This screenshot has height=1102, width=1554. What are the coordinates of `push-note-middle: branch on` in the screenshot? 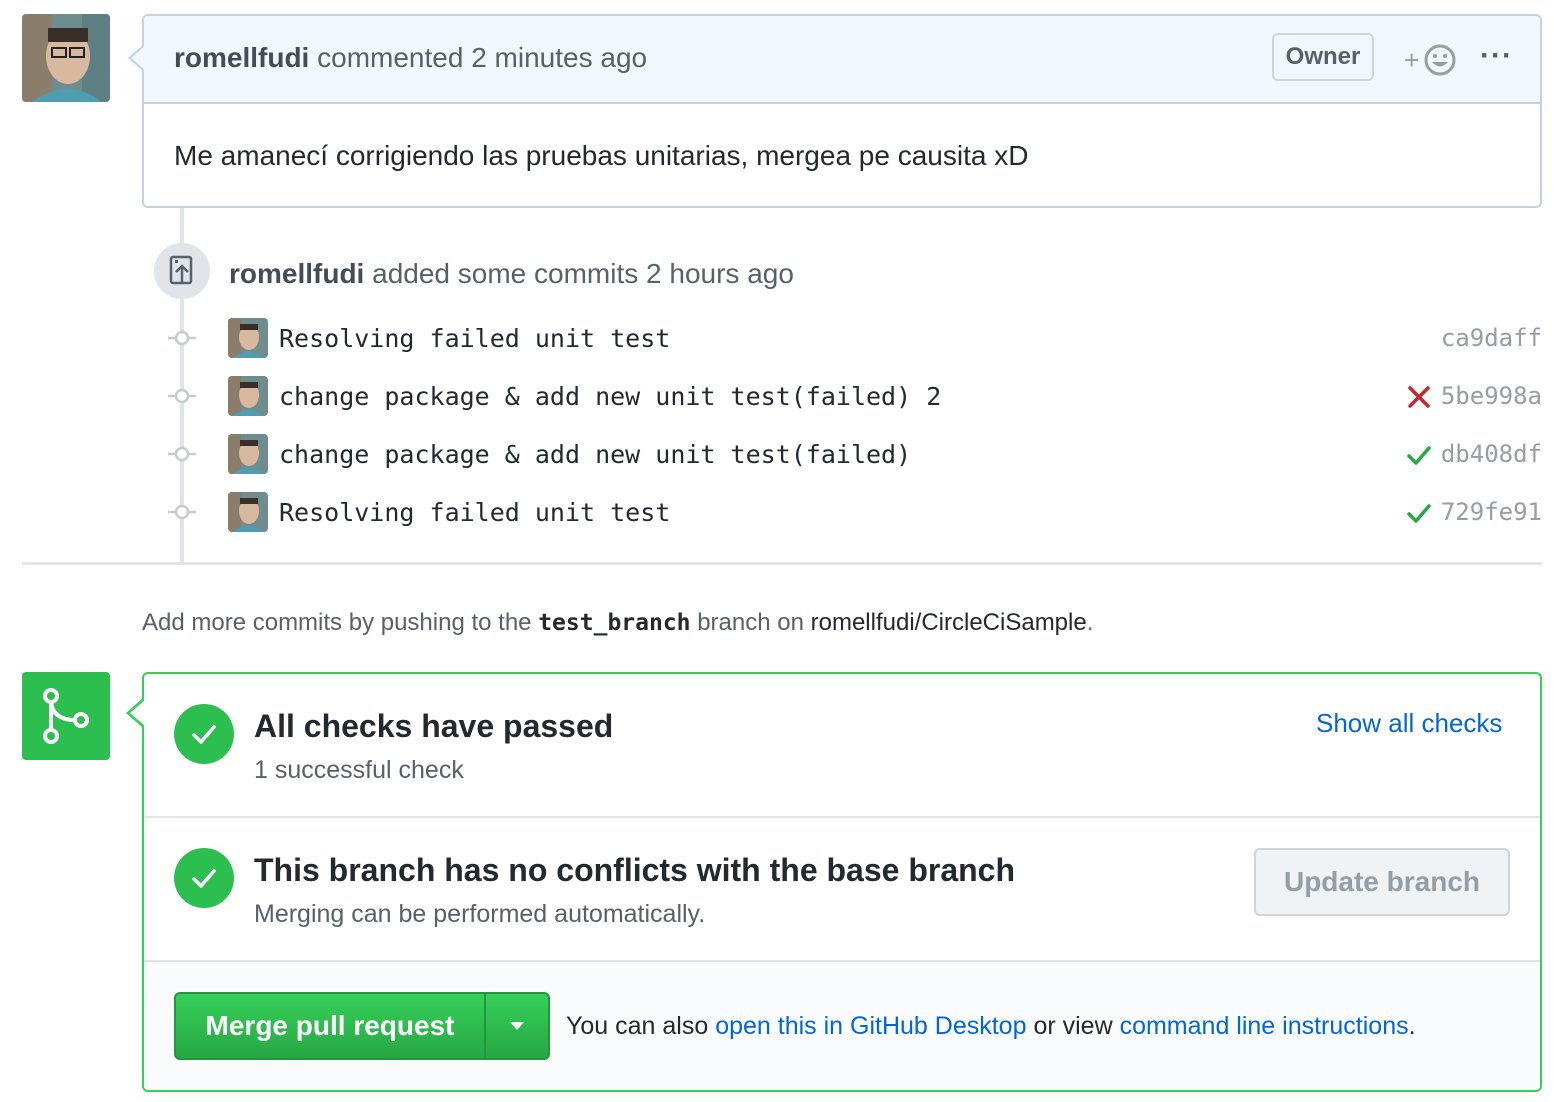 It's located at (750, 622).